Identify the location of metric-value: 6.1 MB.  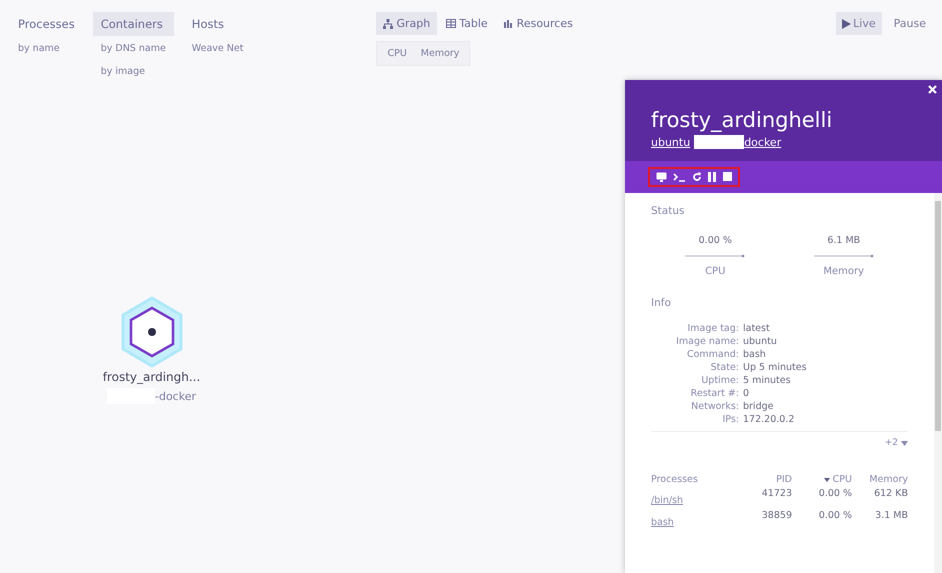
(843, 240).